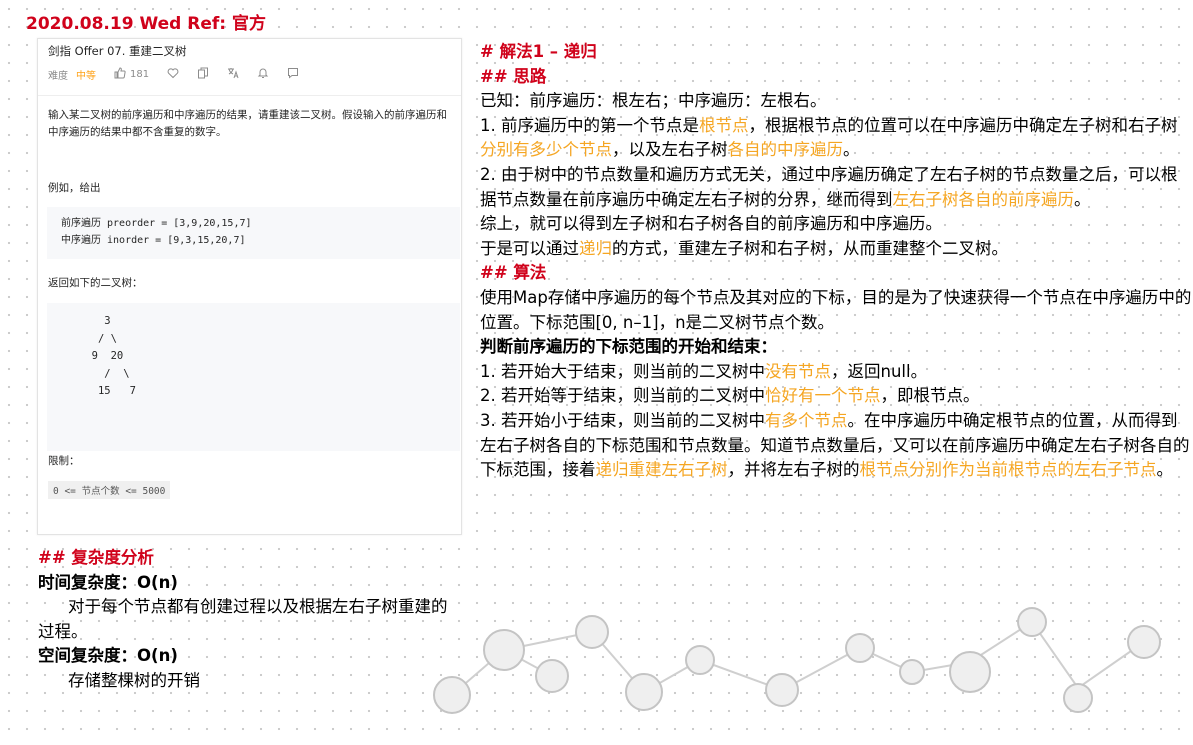 The width and height of the screenshot is (1193, 745). What do you see at coordinates (793, 470) in the screenshot?
I see `text-span: ，并将左右子树的` at bounding box center [793, 470].